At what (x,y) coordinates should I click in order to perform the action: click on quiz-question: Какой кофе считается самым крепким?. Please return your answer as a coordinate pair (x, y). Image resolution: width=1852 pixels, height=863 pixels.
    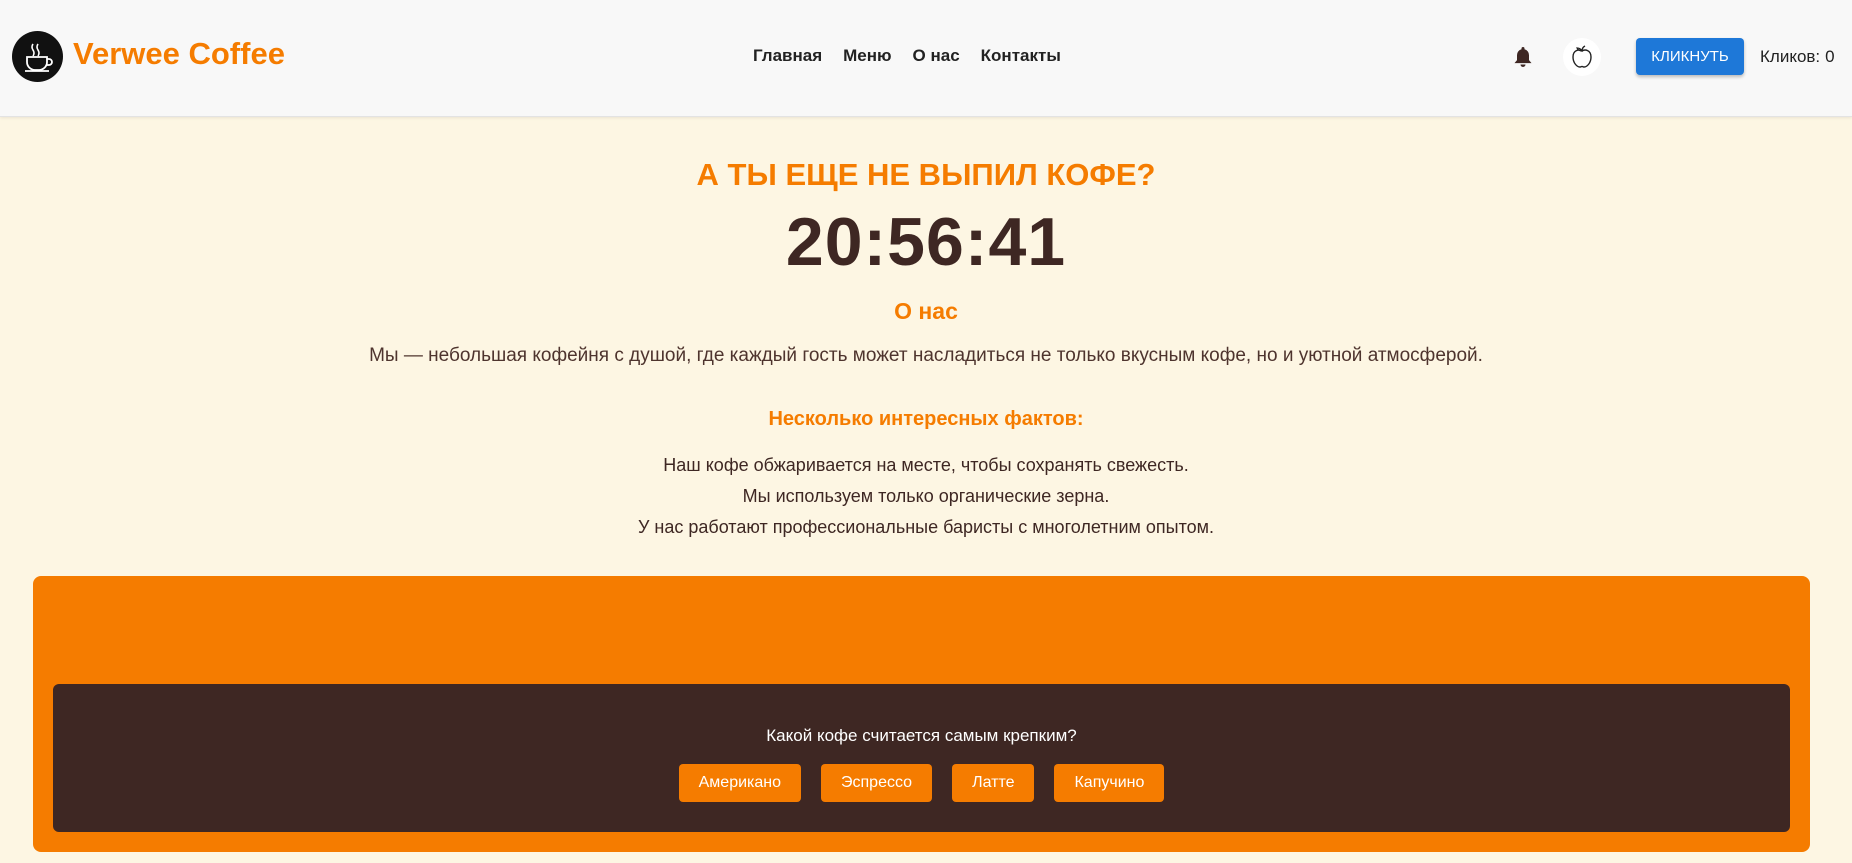
    Looking at the image, I should click on (921, 735).